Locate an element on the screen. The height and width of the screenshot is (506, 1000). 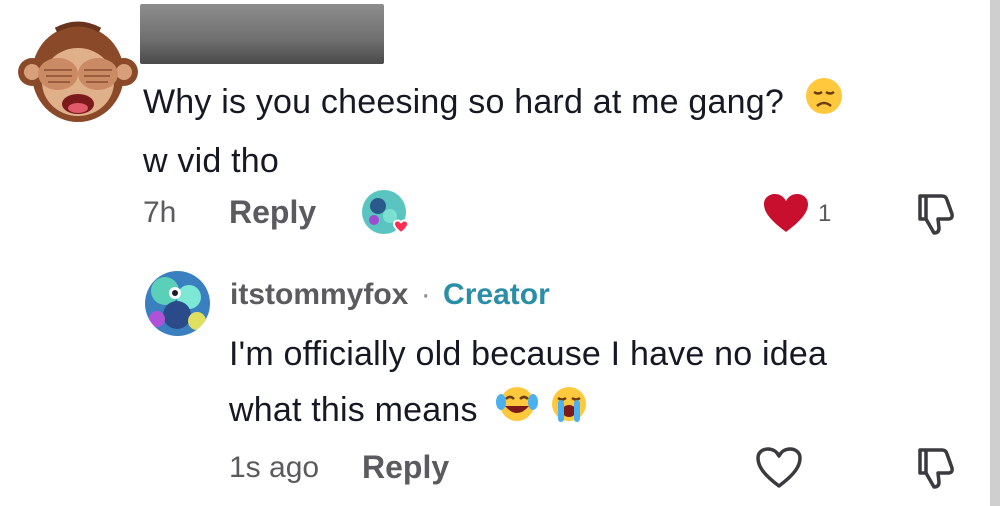
see-no-evil-monkey-icon is located at coordinates (78, 72).